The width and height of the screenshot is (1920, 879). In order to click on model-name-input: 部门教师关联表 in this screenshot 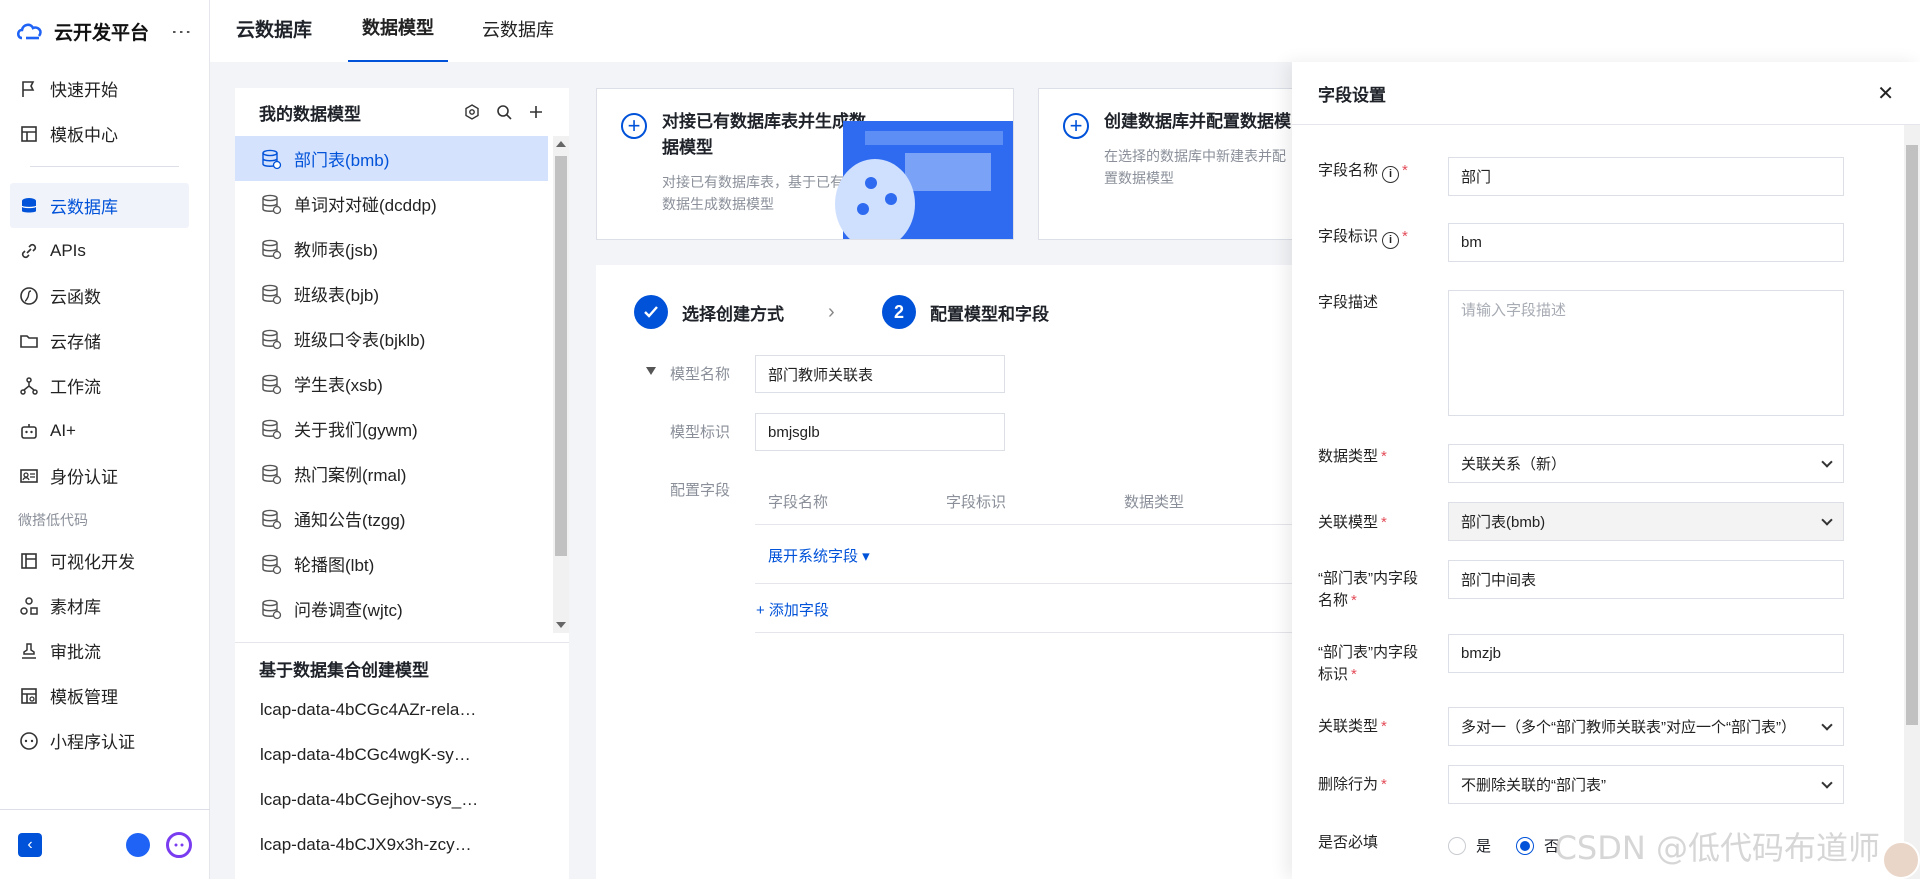, I will do `click(880, 374)`.